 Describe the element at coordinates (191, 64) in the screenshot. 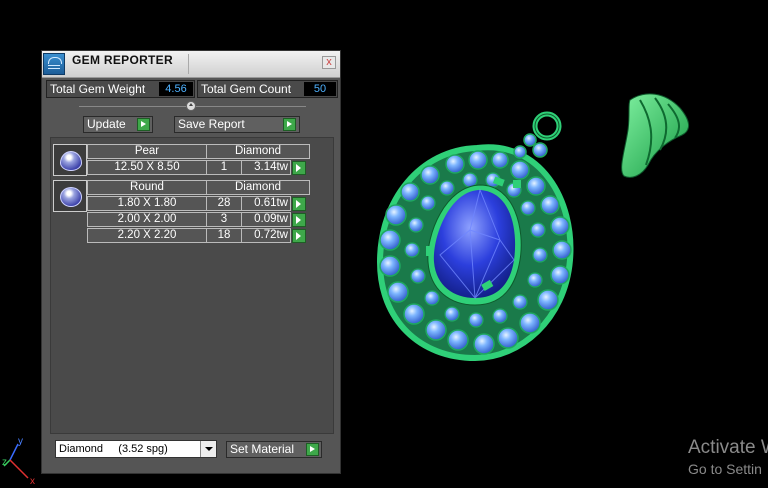

I see `title-bar: GEM REPORTER x` at that location.